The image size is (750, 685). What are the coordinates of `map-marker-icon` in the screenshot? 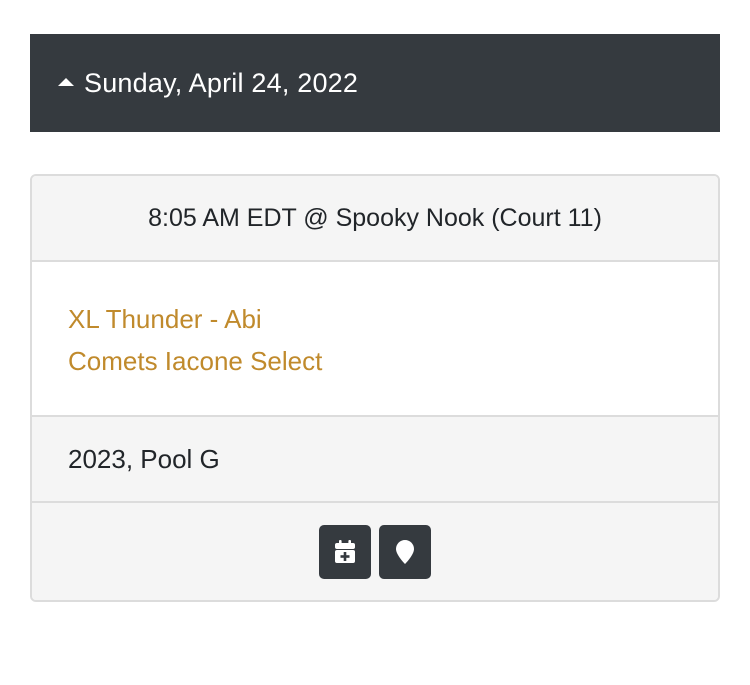 It's located at (405, 551).